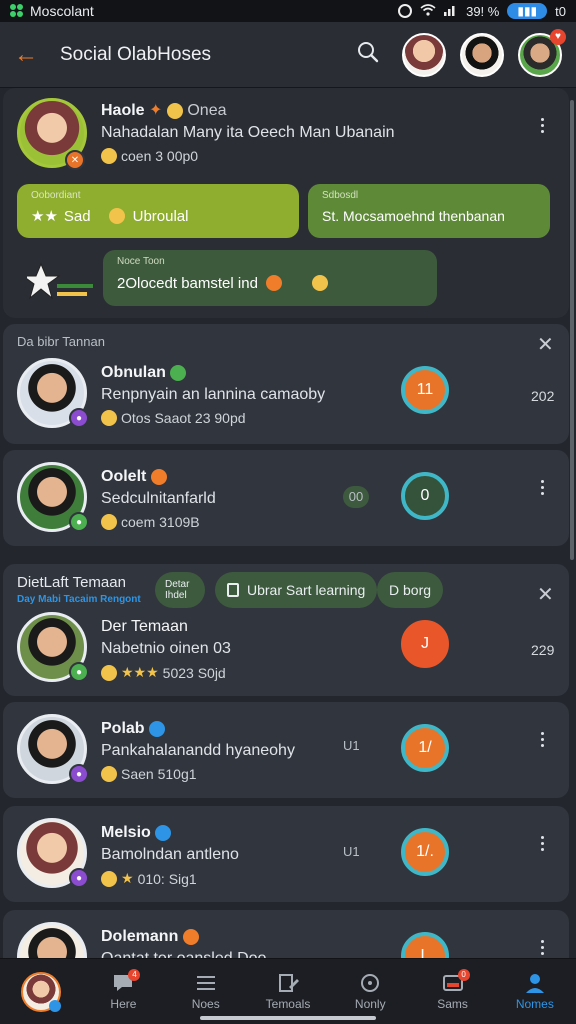 This screenshot has width=576, height=1024. Describe the element at coordinates (173, 418) in the screenshot. I see `contact-meta: Otos Saaot 23 90pd` at that location.